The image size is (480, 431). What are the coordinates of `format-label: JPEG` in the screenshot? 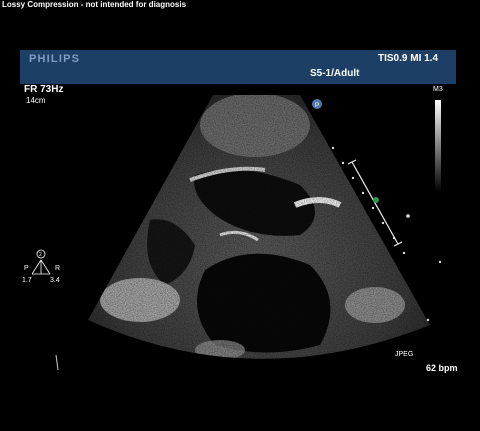 It's located at (404, 354).